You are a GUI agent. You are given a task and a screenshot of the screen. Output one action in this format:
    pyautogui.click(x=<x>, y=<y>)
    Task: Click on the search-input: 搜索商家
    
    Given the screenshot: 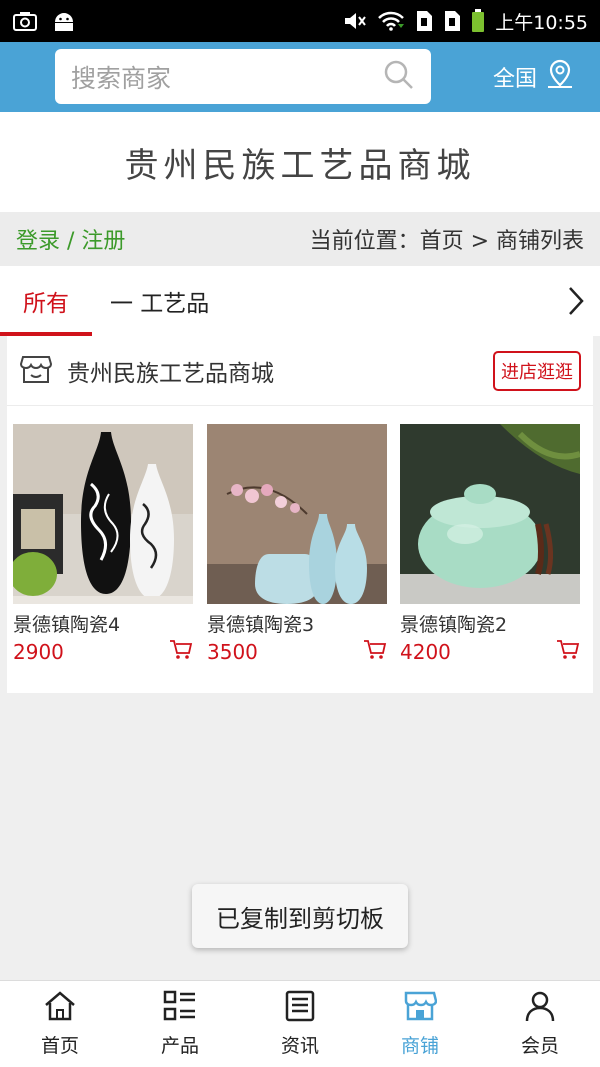 What is the action you would take?
    pyautogui.click(x=243, y=76)
    